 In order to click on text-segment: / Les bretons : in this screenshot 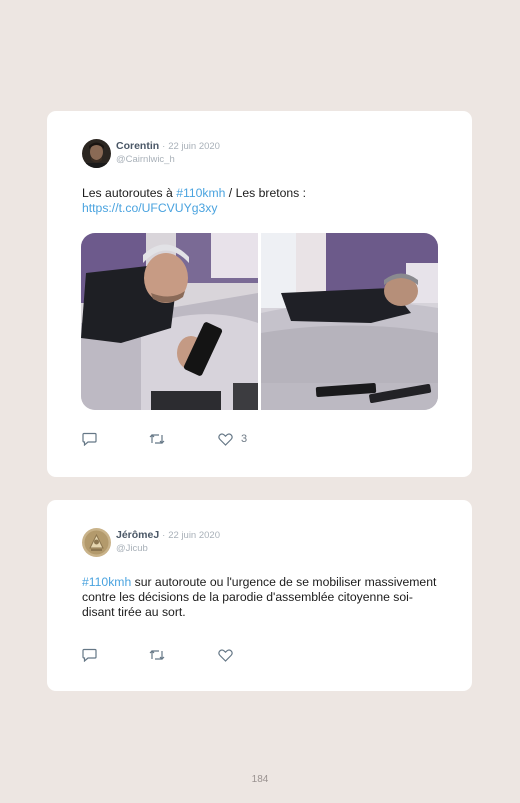, I will do `click(266, 193)`.